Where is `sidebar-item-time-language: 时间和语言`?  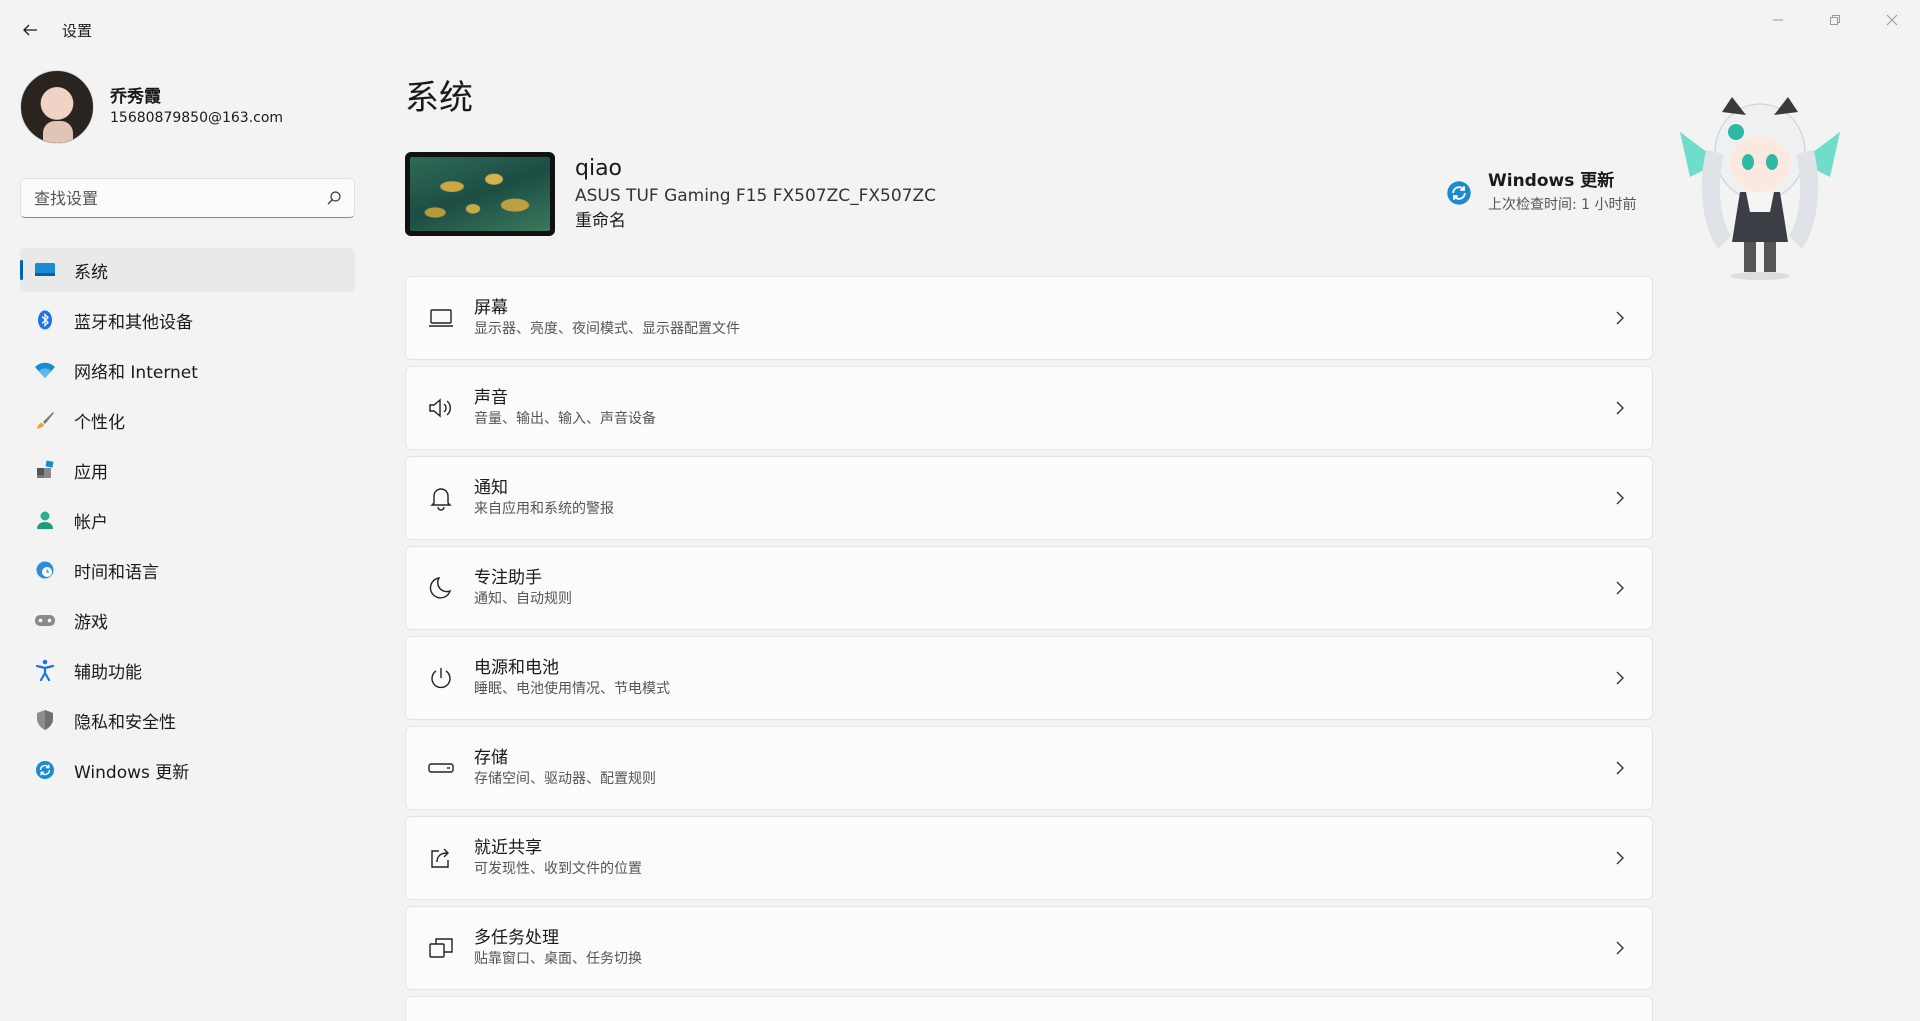 sidebar-item-time-language: 时间和语言 is located at coordinates (187, 570).